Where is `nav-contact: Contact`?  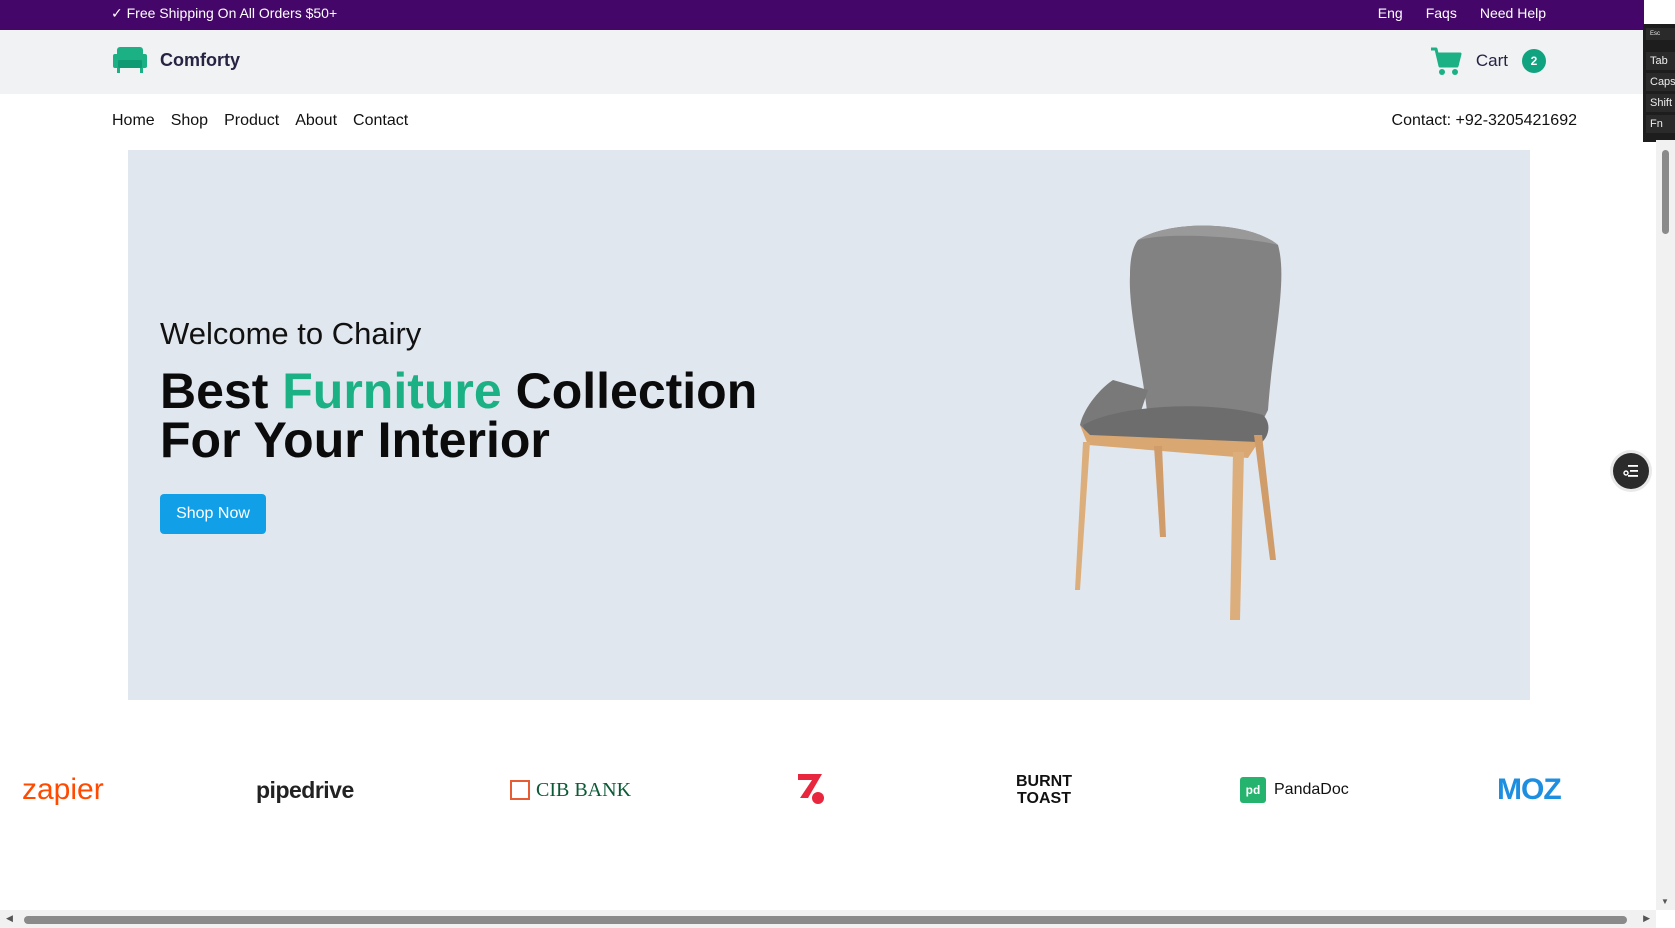
nav-contact: Contact is located at coordinates (380, 121).